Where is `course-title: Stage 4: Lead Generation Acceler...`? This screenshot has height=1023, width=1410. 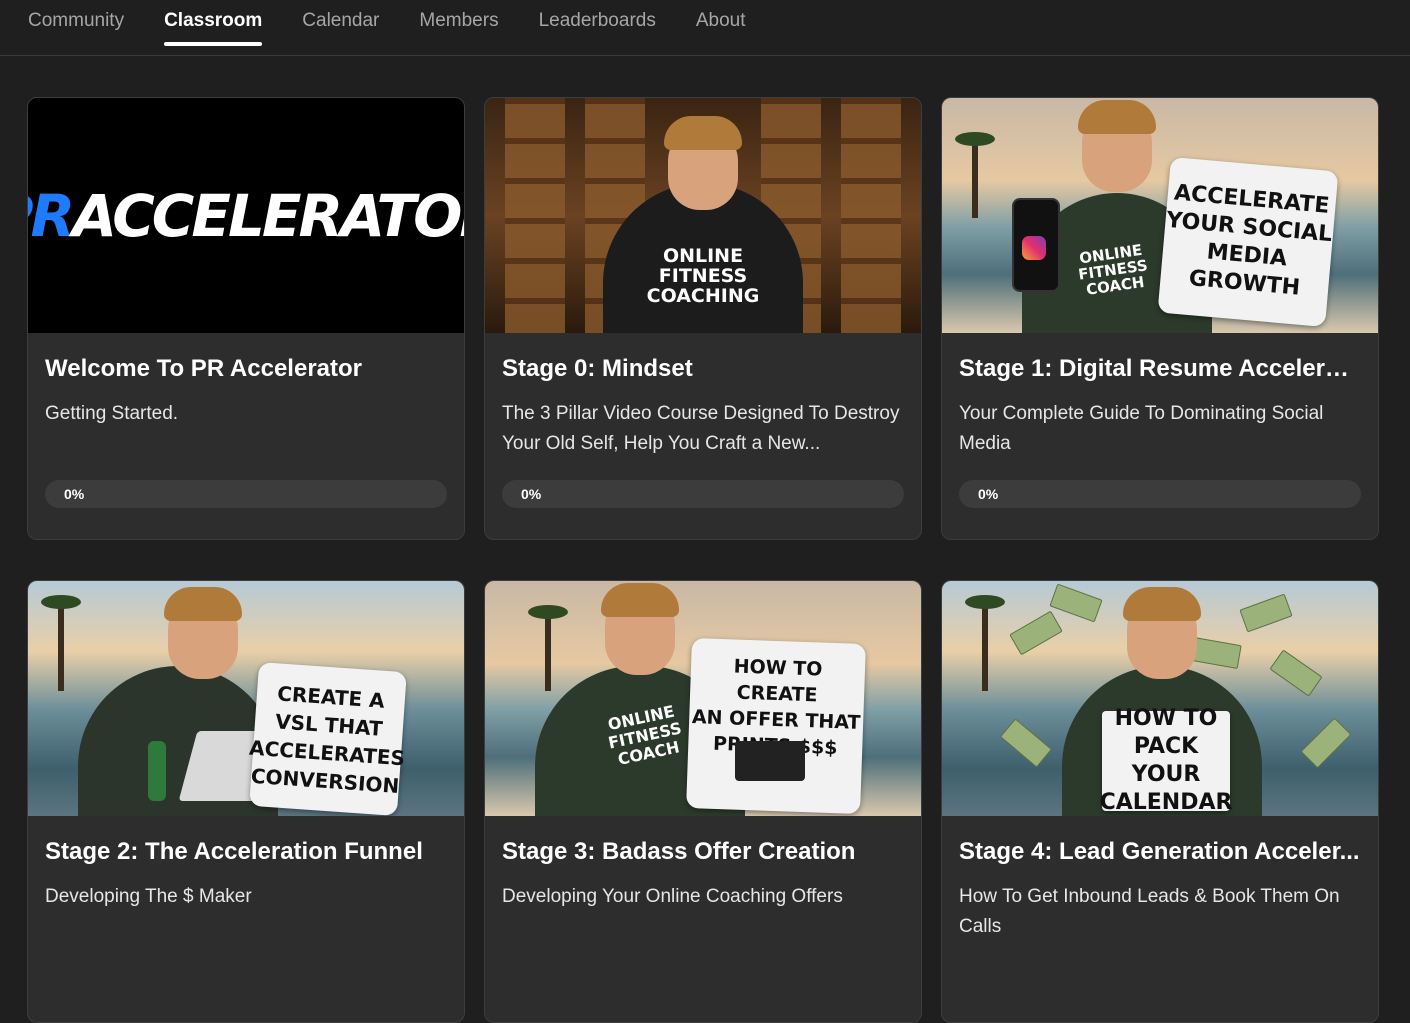
course-title: Stage 4: Lead Generation Acceler... is located at coordinates (1160, 852).